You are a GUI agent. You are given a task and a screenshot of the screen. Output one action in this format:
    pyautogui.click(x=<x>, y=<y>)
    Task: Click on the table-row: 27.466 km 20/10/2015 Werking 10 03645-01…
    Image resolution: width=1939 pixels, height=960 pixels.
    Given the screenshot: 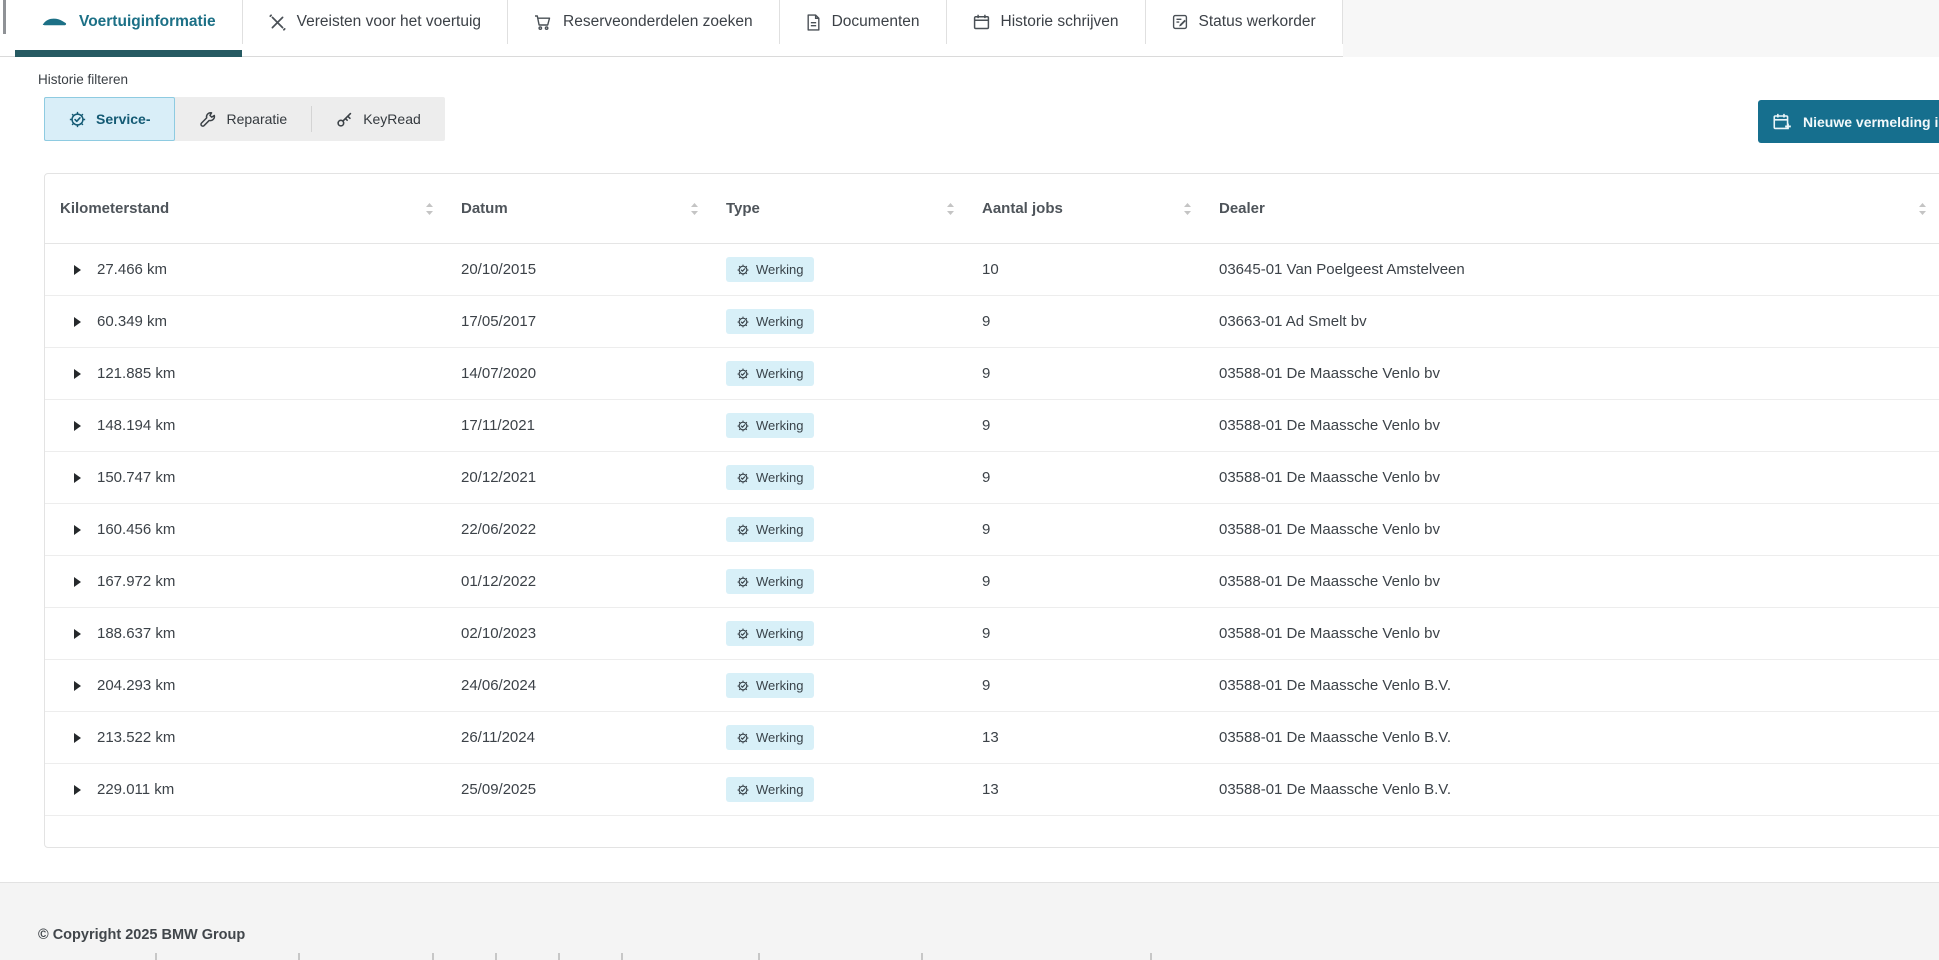 What is the action you would take?
    pyautogui.click(x=992, y=270)
    